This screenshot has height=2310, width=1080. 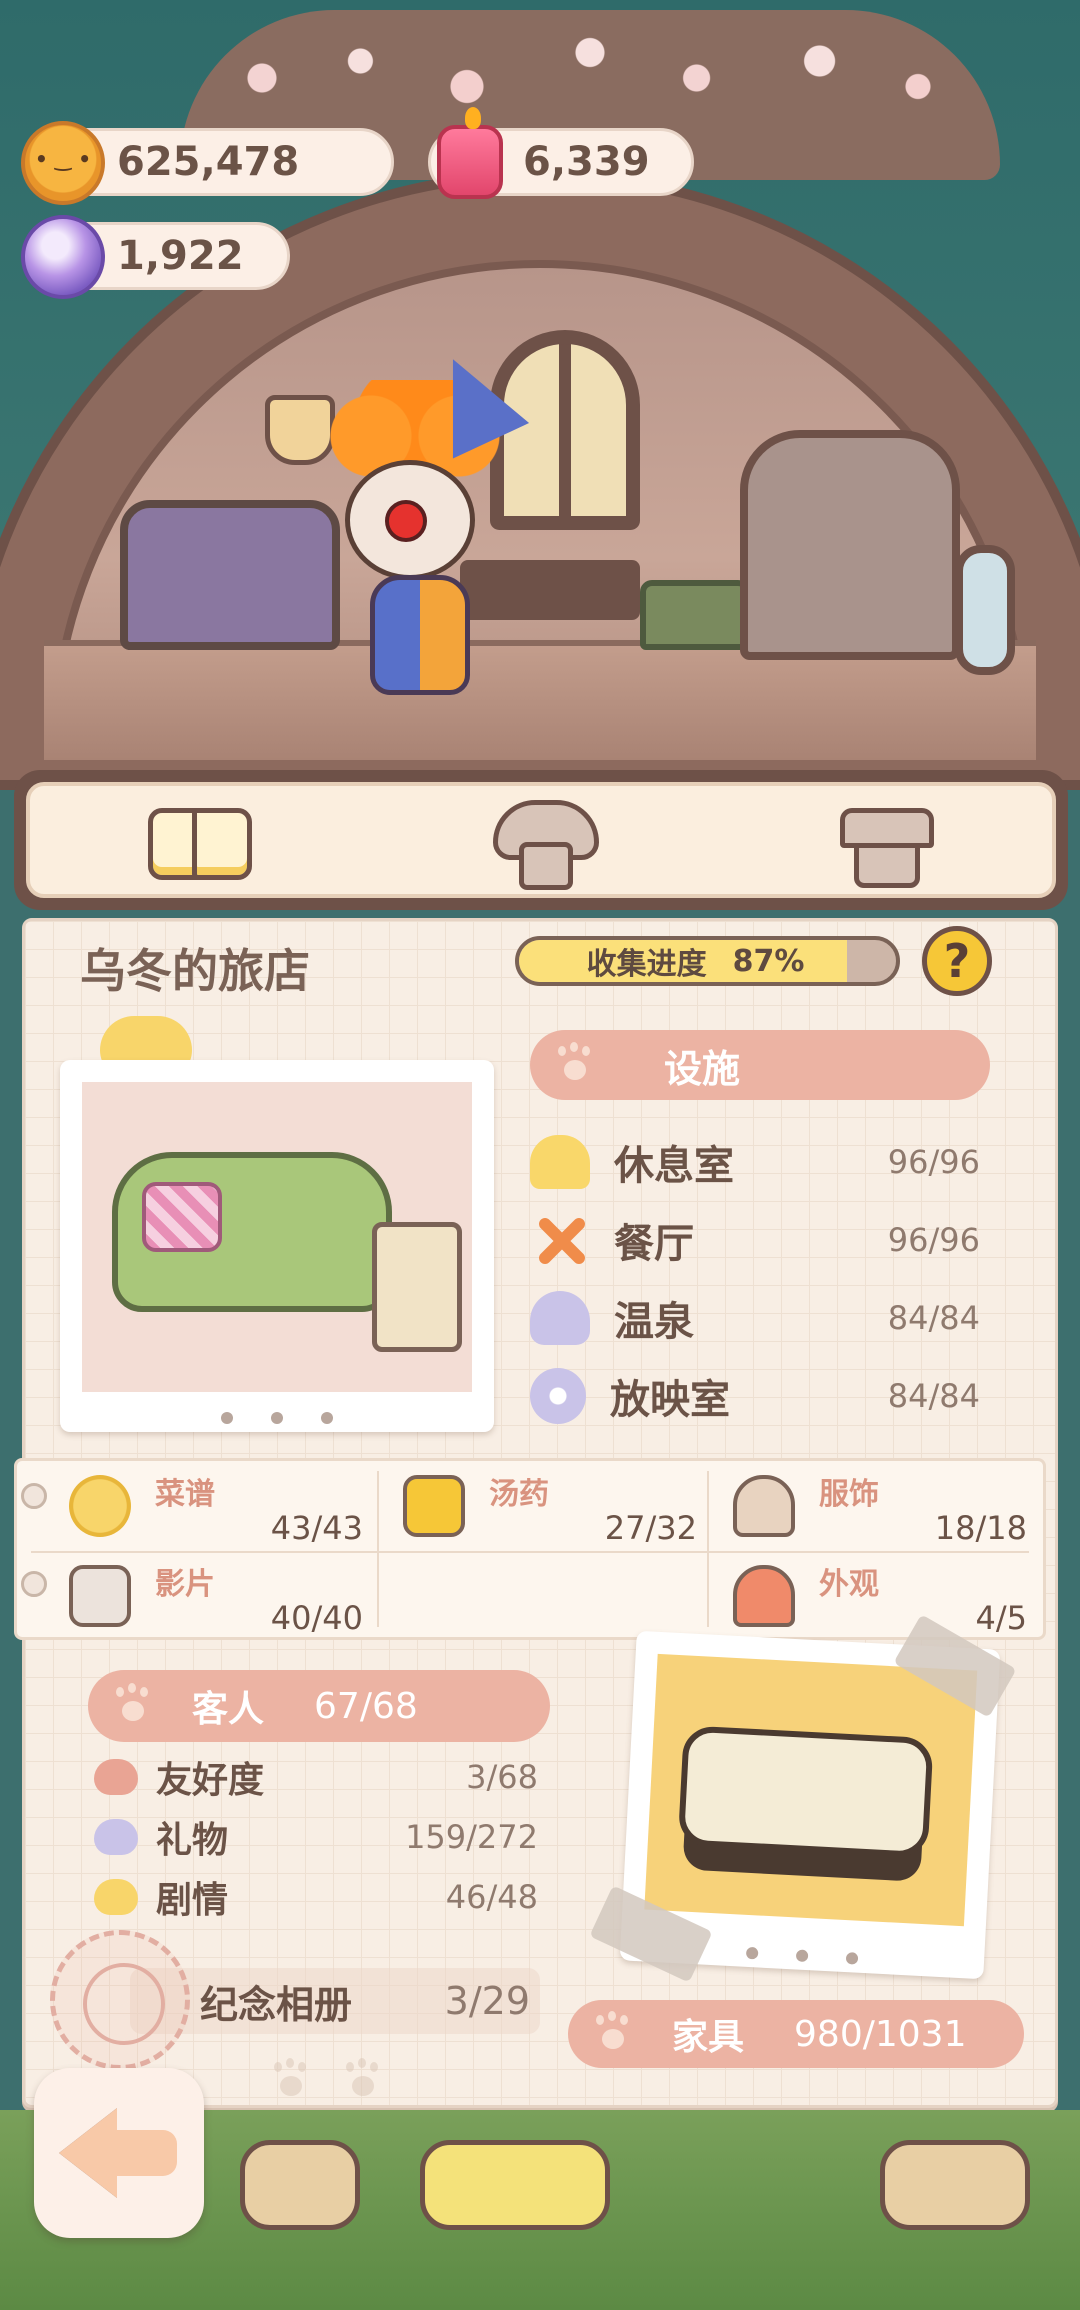 What do you see at coordinates (560, 1162) in the screenshot?
I see `lounge-icon` at bounding box center [560, 1162].